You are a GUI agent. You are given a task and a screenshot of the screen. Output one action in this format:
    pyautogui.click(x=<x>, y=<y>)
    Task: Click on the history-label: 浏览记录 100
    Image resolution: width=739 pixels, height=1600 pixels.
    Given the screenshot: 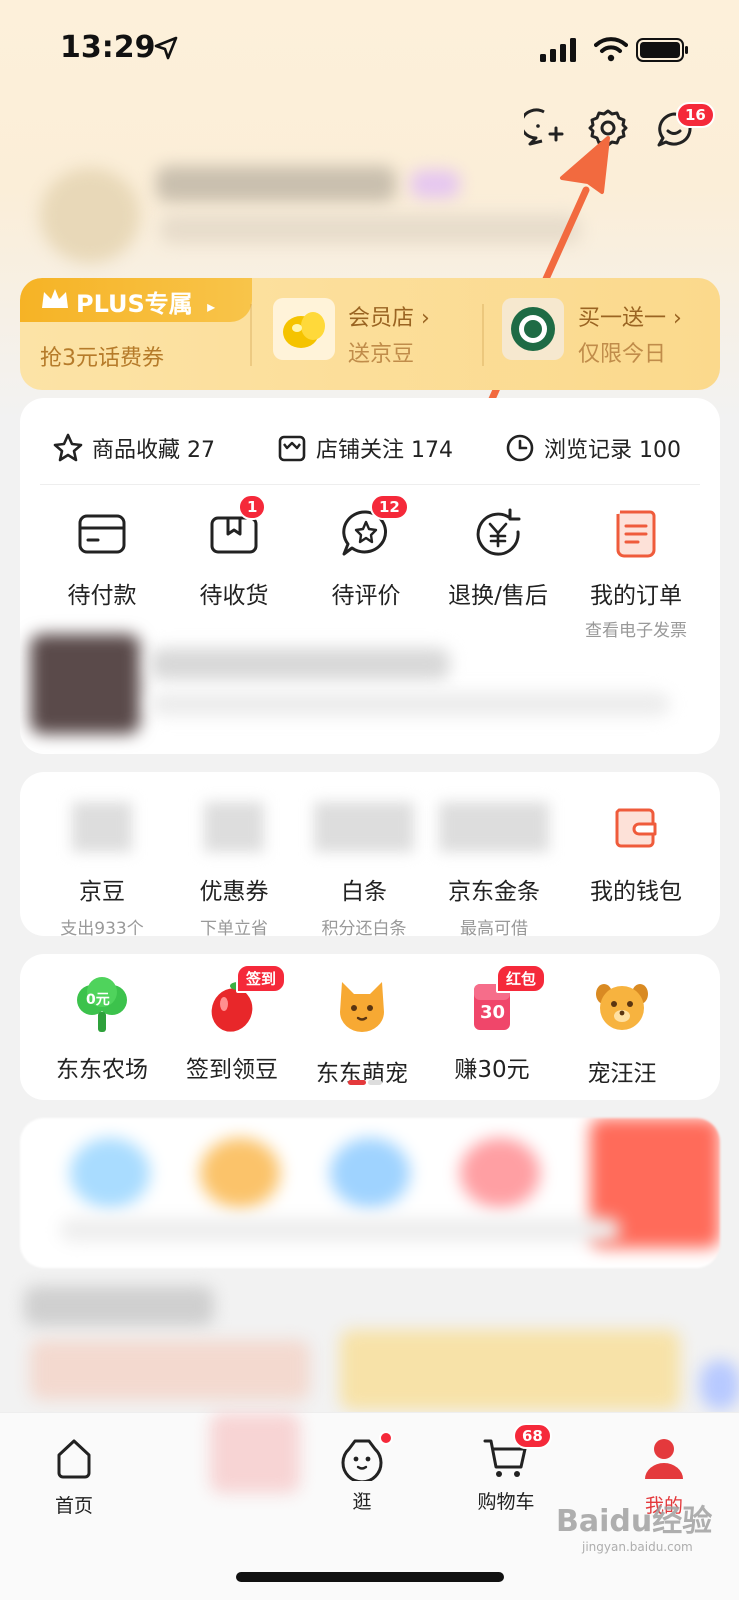 What is the action you would take?
    pyautogui.click(x=612, y=450)
    